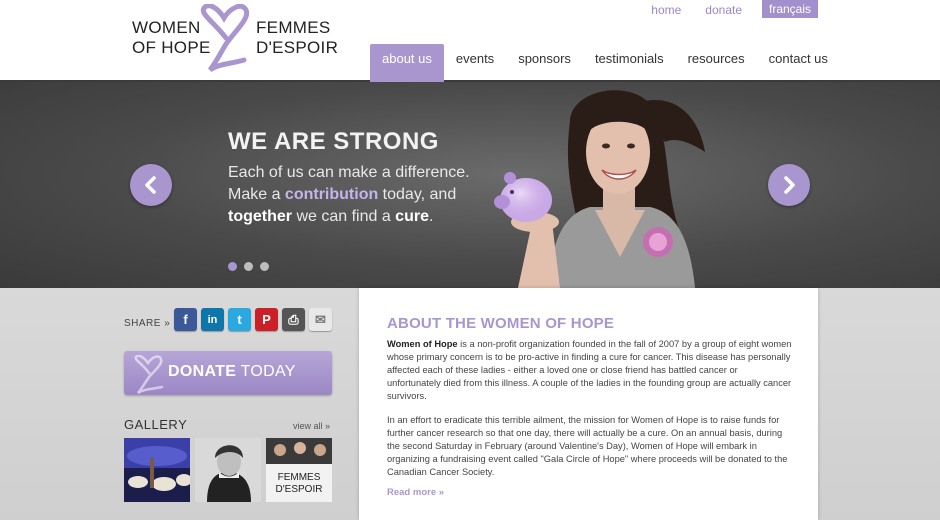  I want to click on chevron-left-icon, so click(150, 185).